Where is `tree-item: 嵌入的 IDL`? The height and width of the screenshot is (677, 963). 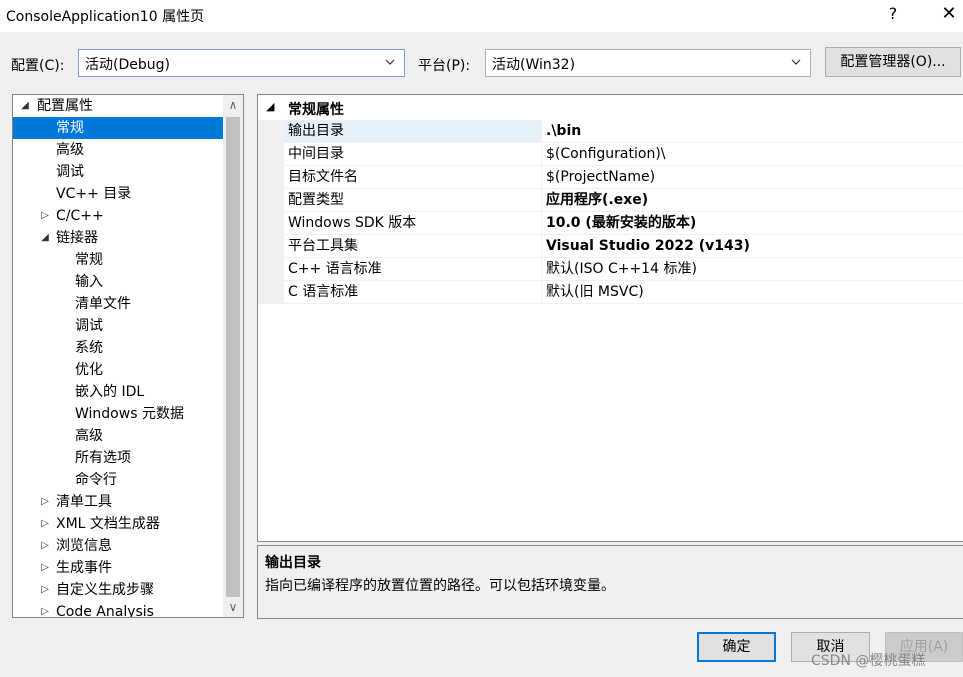 tree-item: 嵌入的 IDL is located at coordinates (118, 392).